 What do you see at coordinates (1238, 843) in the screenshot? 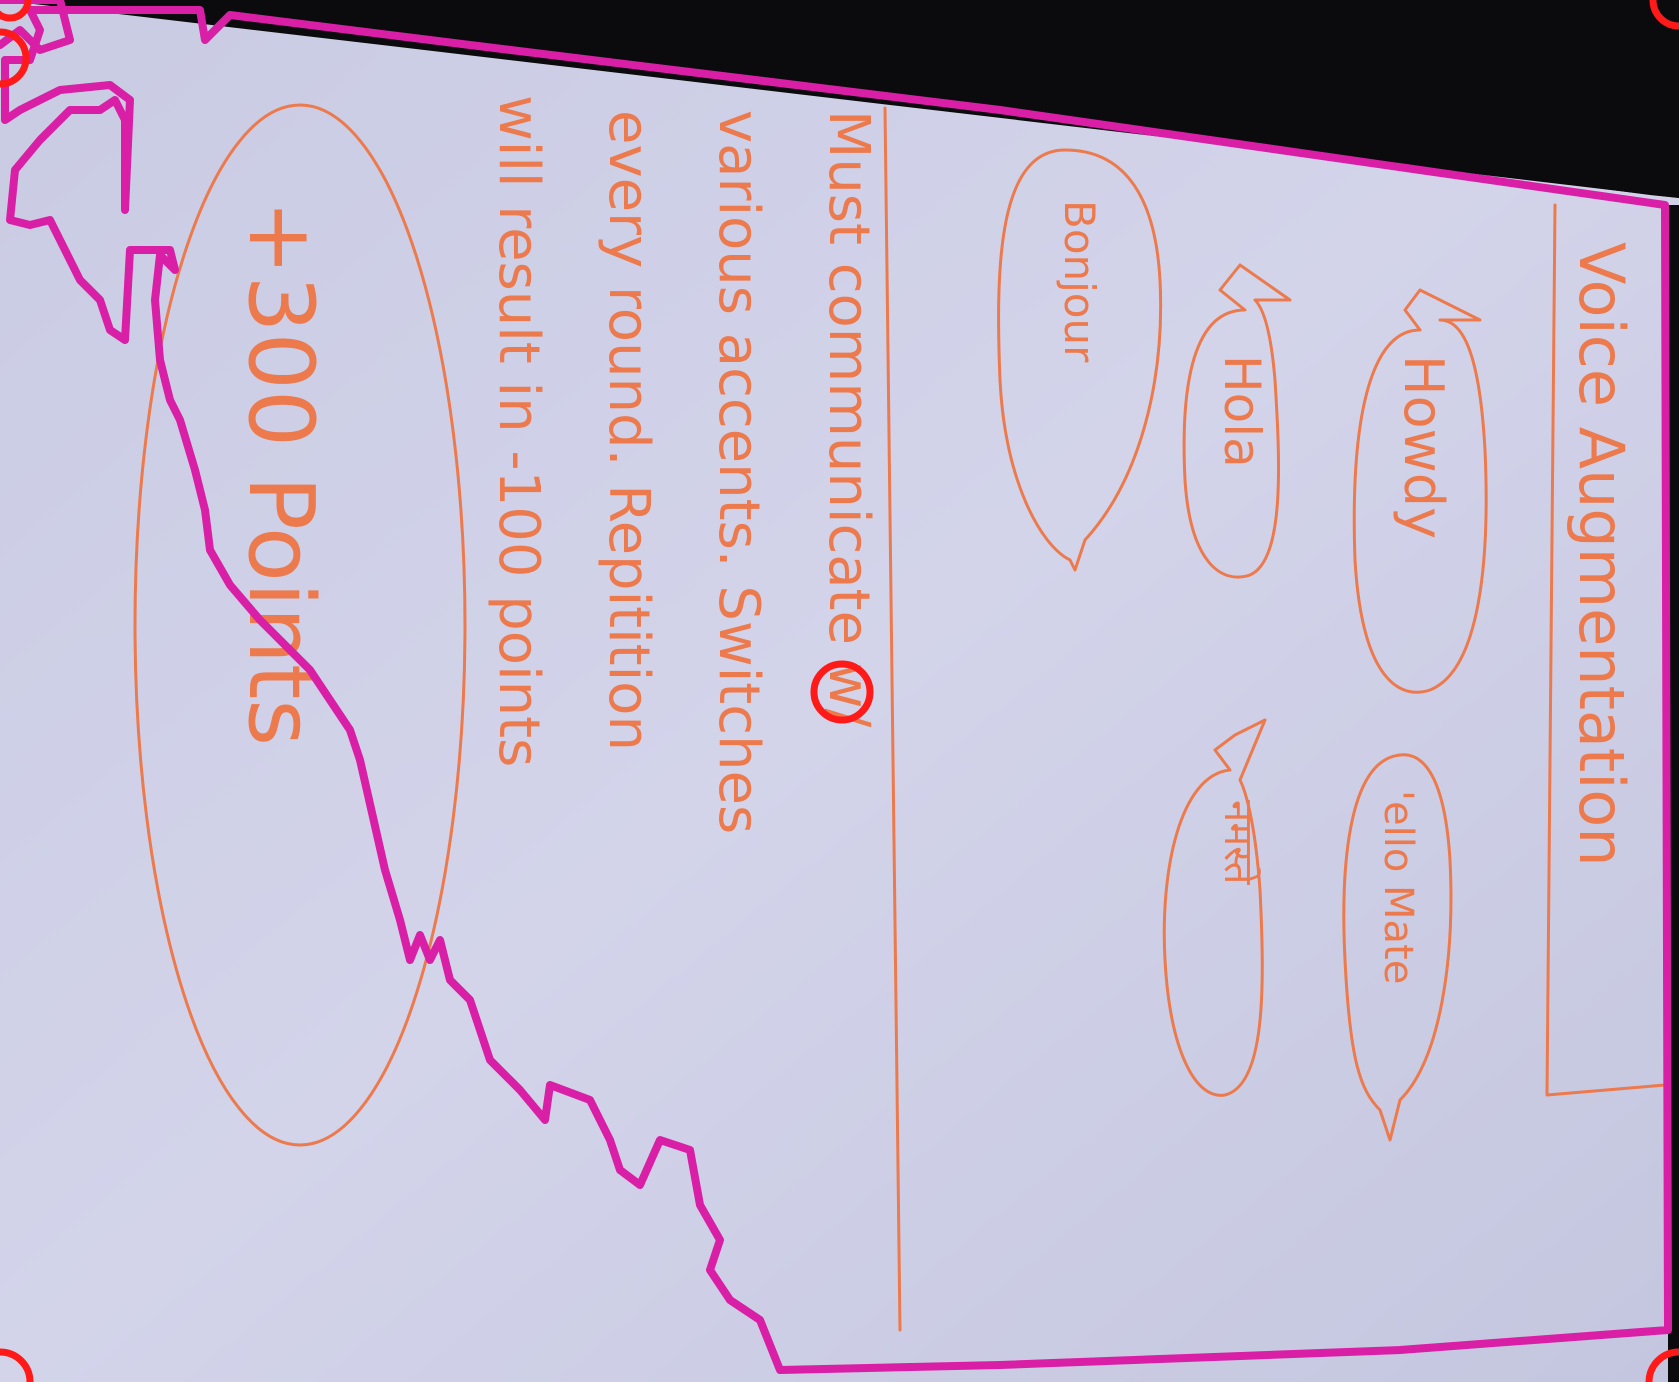
I see `bubble-hindi-text: नमस्ते` at bounding box center [1238, 843].